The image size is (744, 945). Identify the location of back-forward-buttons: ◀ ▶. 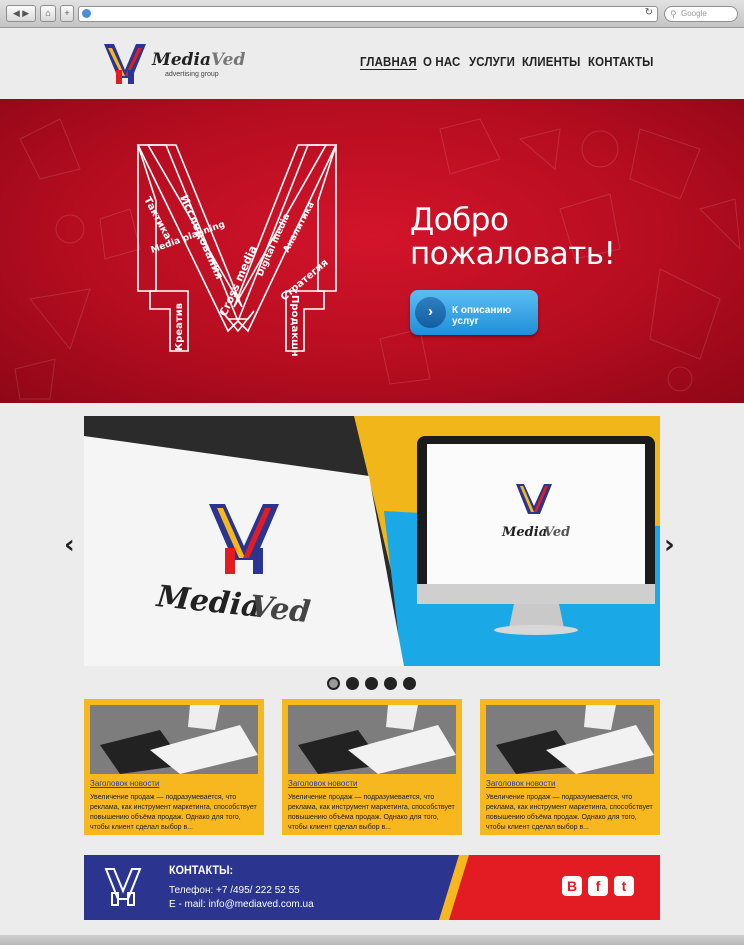
(21, 13).